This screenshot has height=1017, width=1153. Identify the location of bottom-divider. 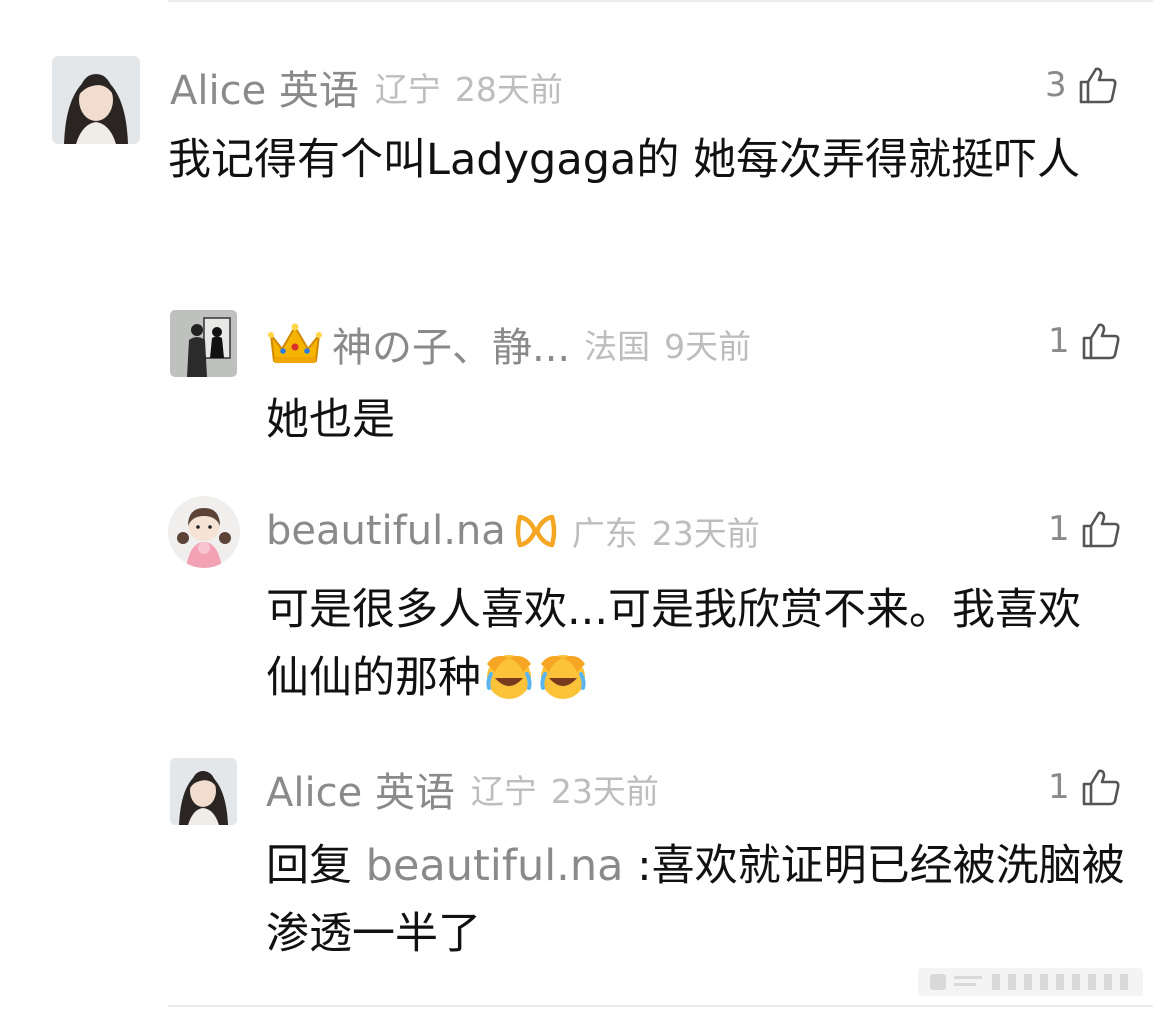
(660, 1006).